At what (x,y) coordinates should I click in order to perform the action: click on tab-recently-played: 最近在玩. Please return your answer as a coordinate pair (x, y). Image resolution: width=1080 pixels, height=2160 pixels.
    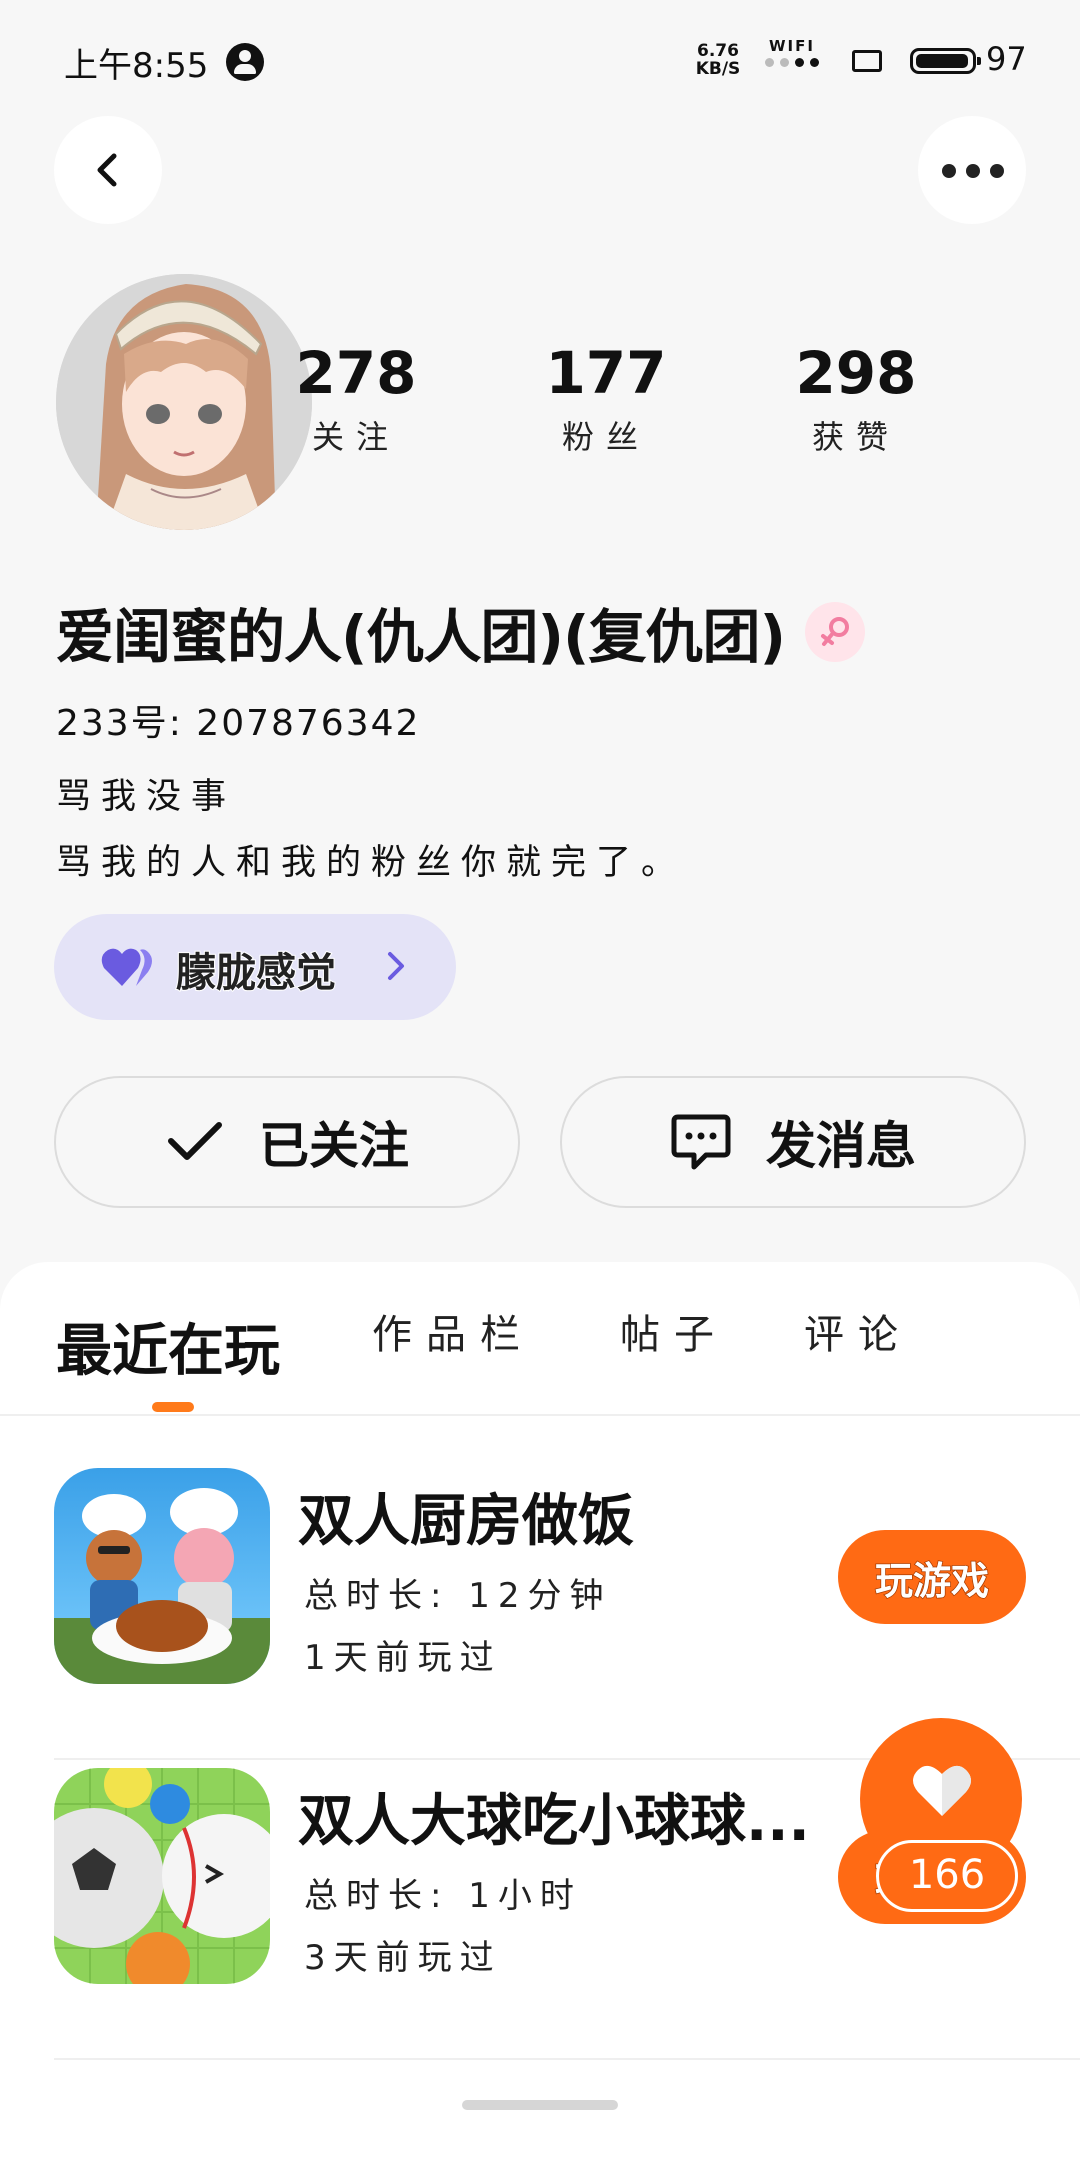
    Looking at the image, I should click on (168, 1346).